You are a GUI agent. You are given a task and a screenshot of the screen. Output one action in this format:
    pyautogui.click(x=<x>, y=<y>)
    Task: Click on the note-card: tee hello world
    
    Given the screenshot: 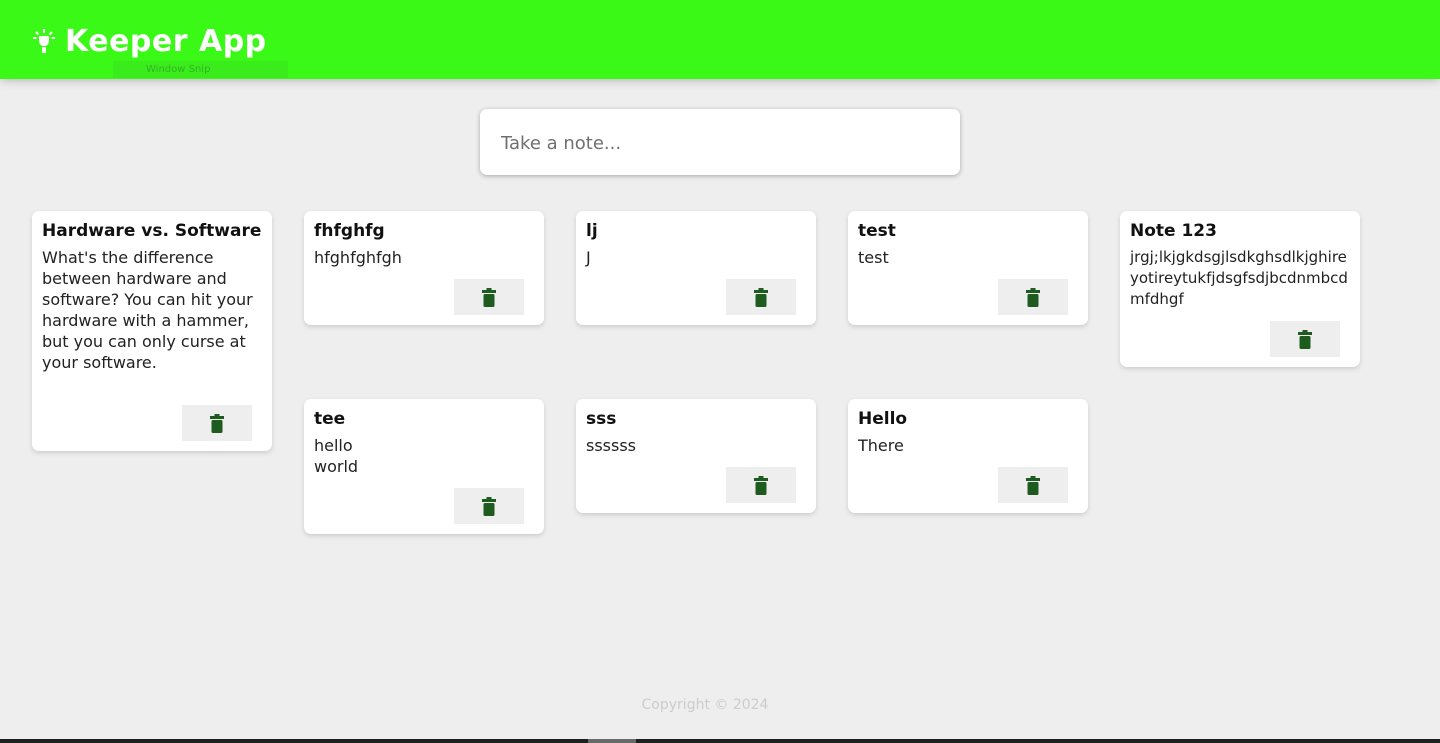 What is the action you would take?
    pyautogui.click(x=424, y=466)
    